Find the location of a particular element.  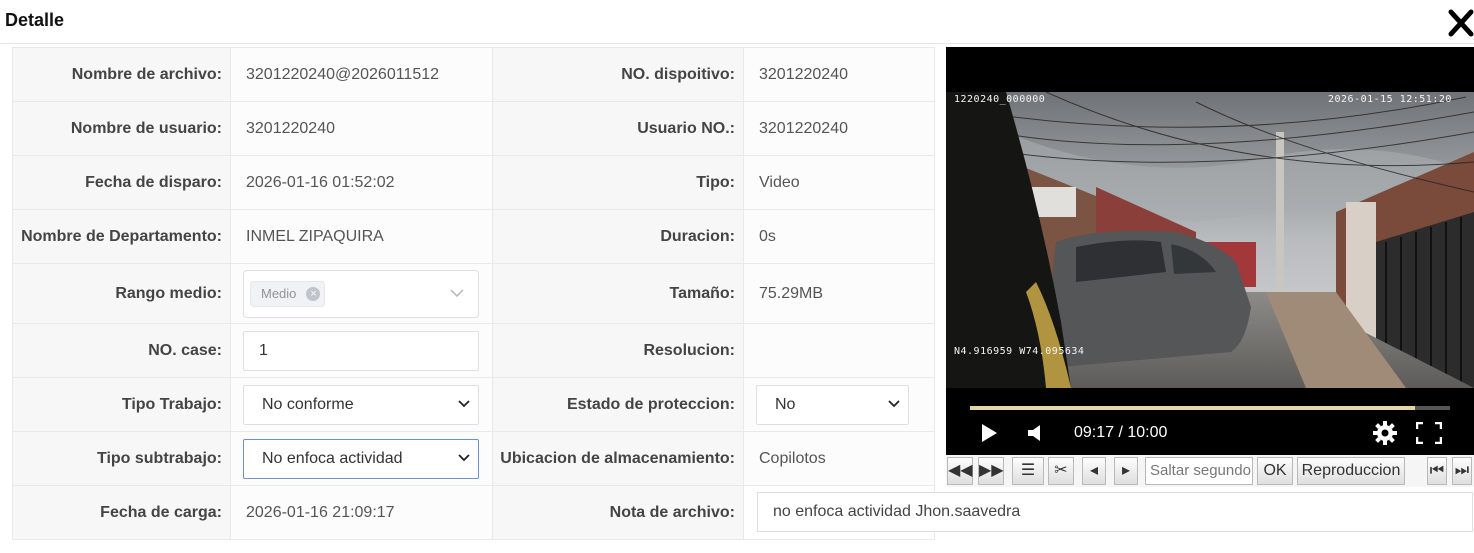

upload-date-label: Fecha de carga: is located at coordinates (121, 512).